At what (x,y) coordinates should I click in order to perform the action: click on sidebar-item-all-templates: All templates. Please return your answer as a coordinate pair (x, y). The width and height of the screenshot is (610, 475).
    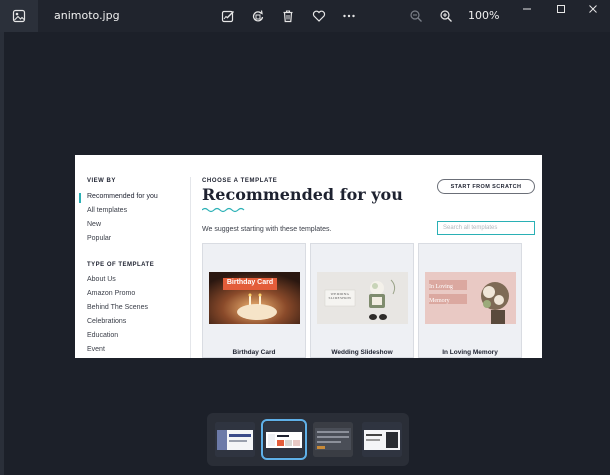
    Looking at the image, I should click on (107, 210).